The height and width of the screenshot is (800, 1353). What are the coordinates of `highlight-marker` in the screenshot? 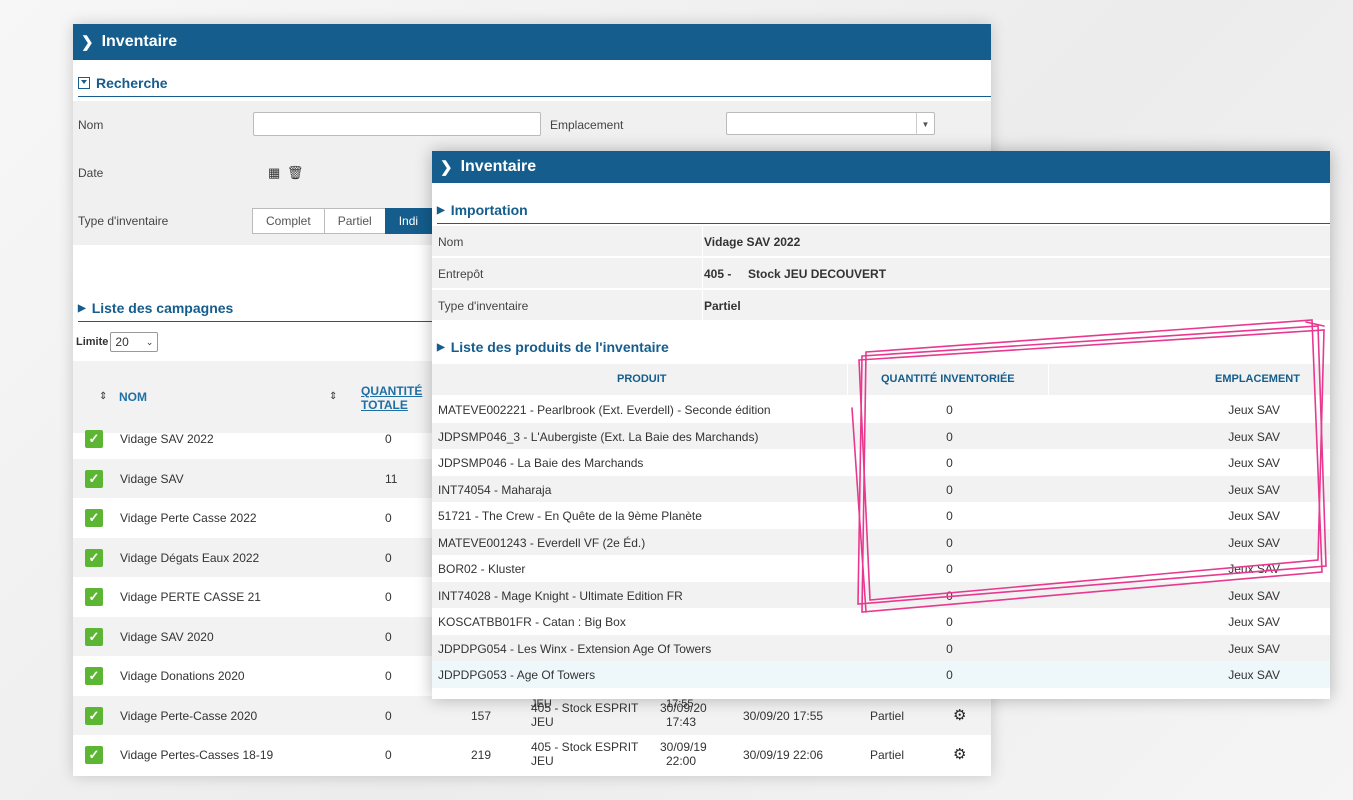 It's located at (1089, 466).